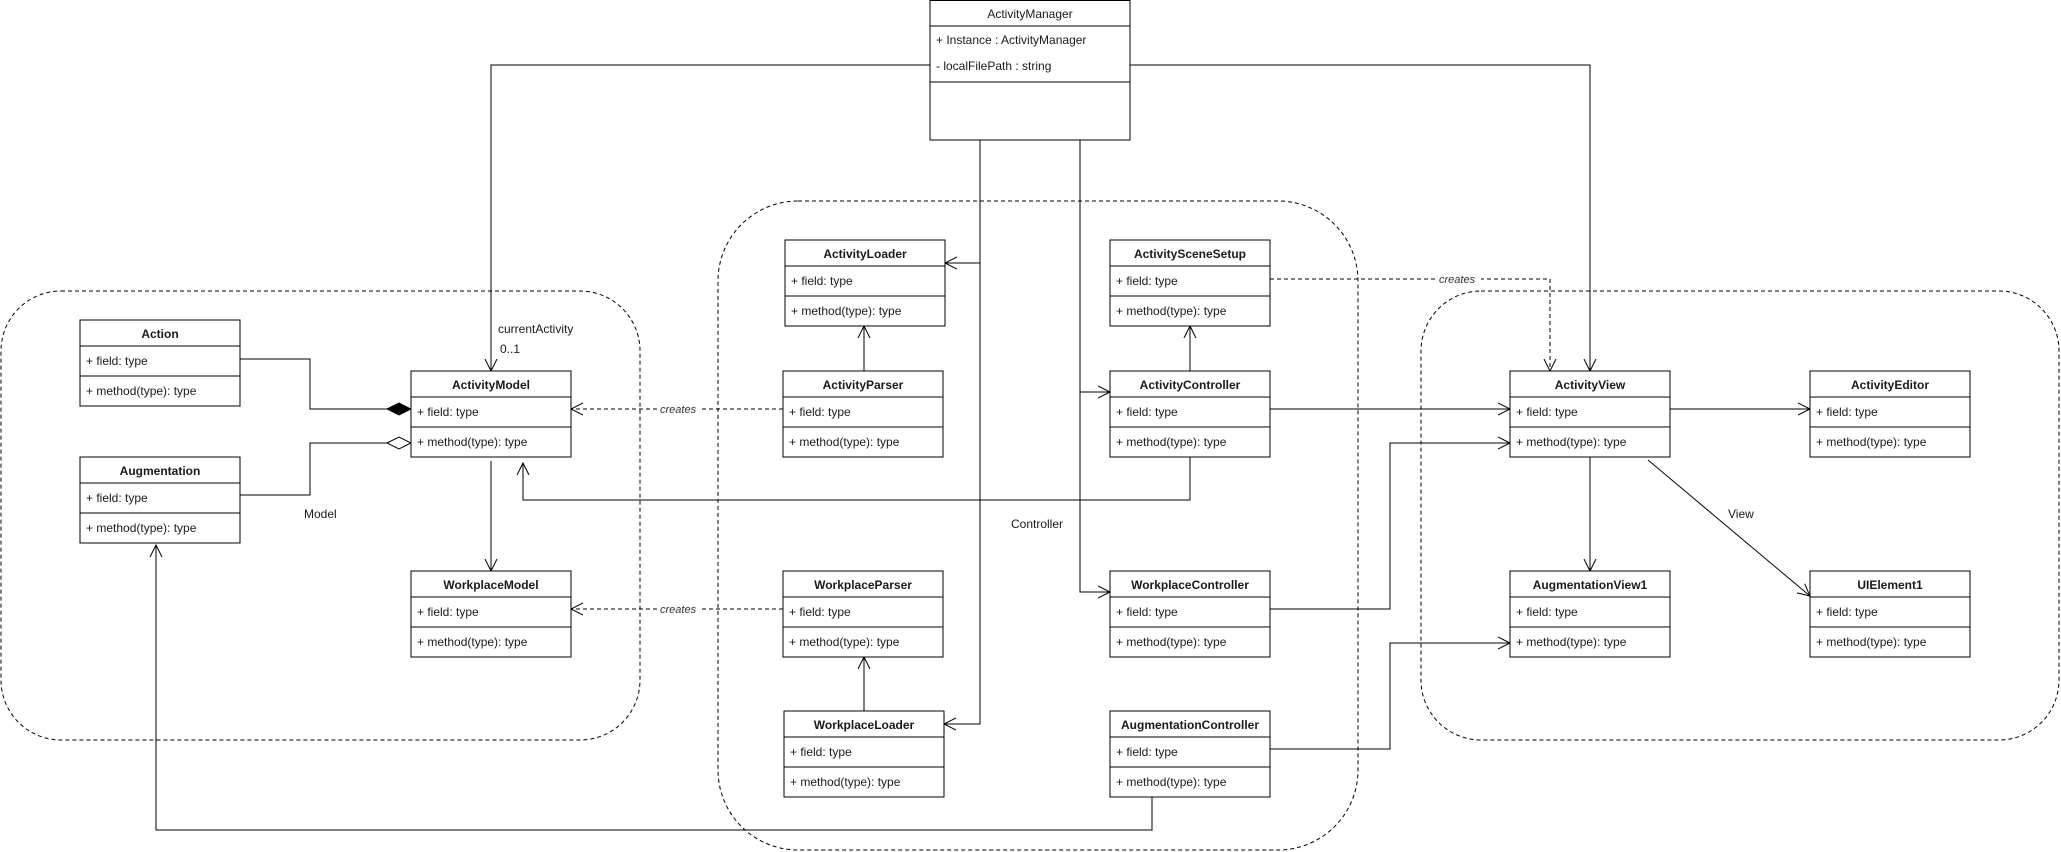 The width and height of the screenshot is (2061, 852). What do you see at coordinates (325, 383) in the screenshot?
I see `edge-action-composition` at bounding box center [325, 383].